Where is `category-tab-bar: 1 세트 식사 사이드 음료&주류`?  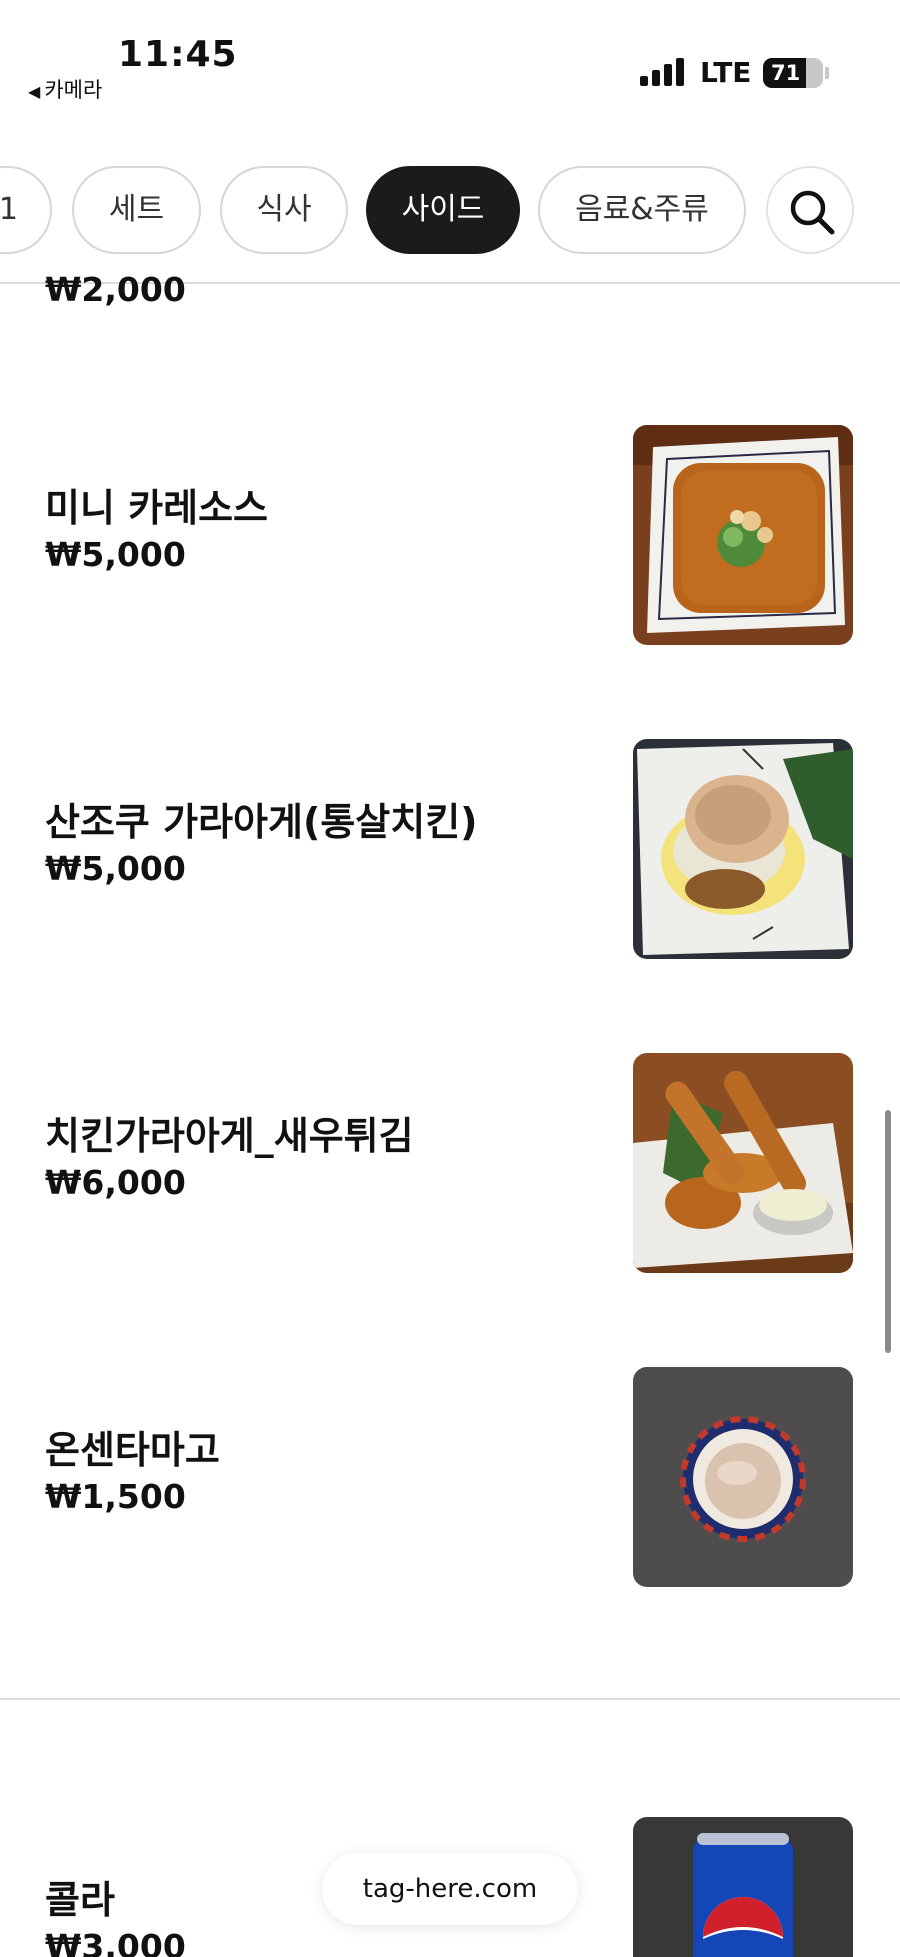 category-tab-bar: 1 세트 식사 사이드 음료&주류 is located at coordinates (450, 222).